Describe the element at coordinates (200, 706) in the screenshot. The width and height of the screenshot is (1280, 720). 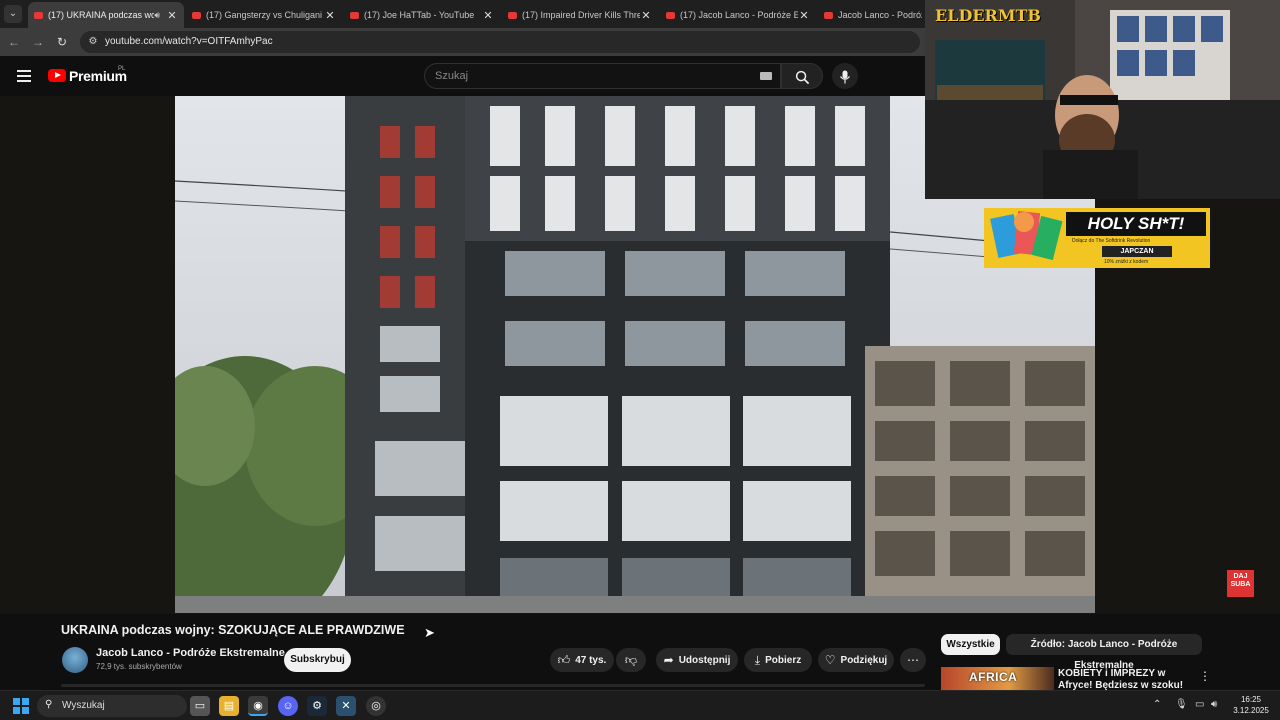
I see `task-view-icon: ▭` at that location.